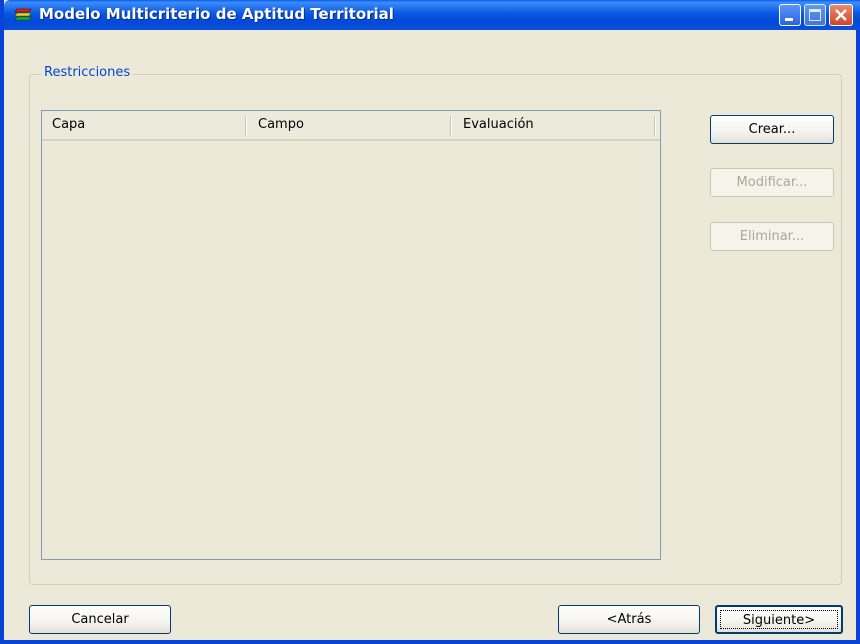 The width and height of the screenshot is (860, 644). I want to click on back-button: <Atrás, so click(629, 619).